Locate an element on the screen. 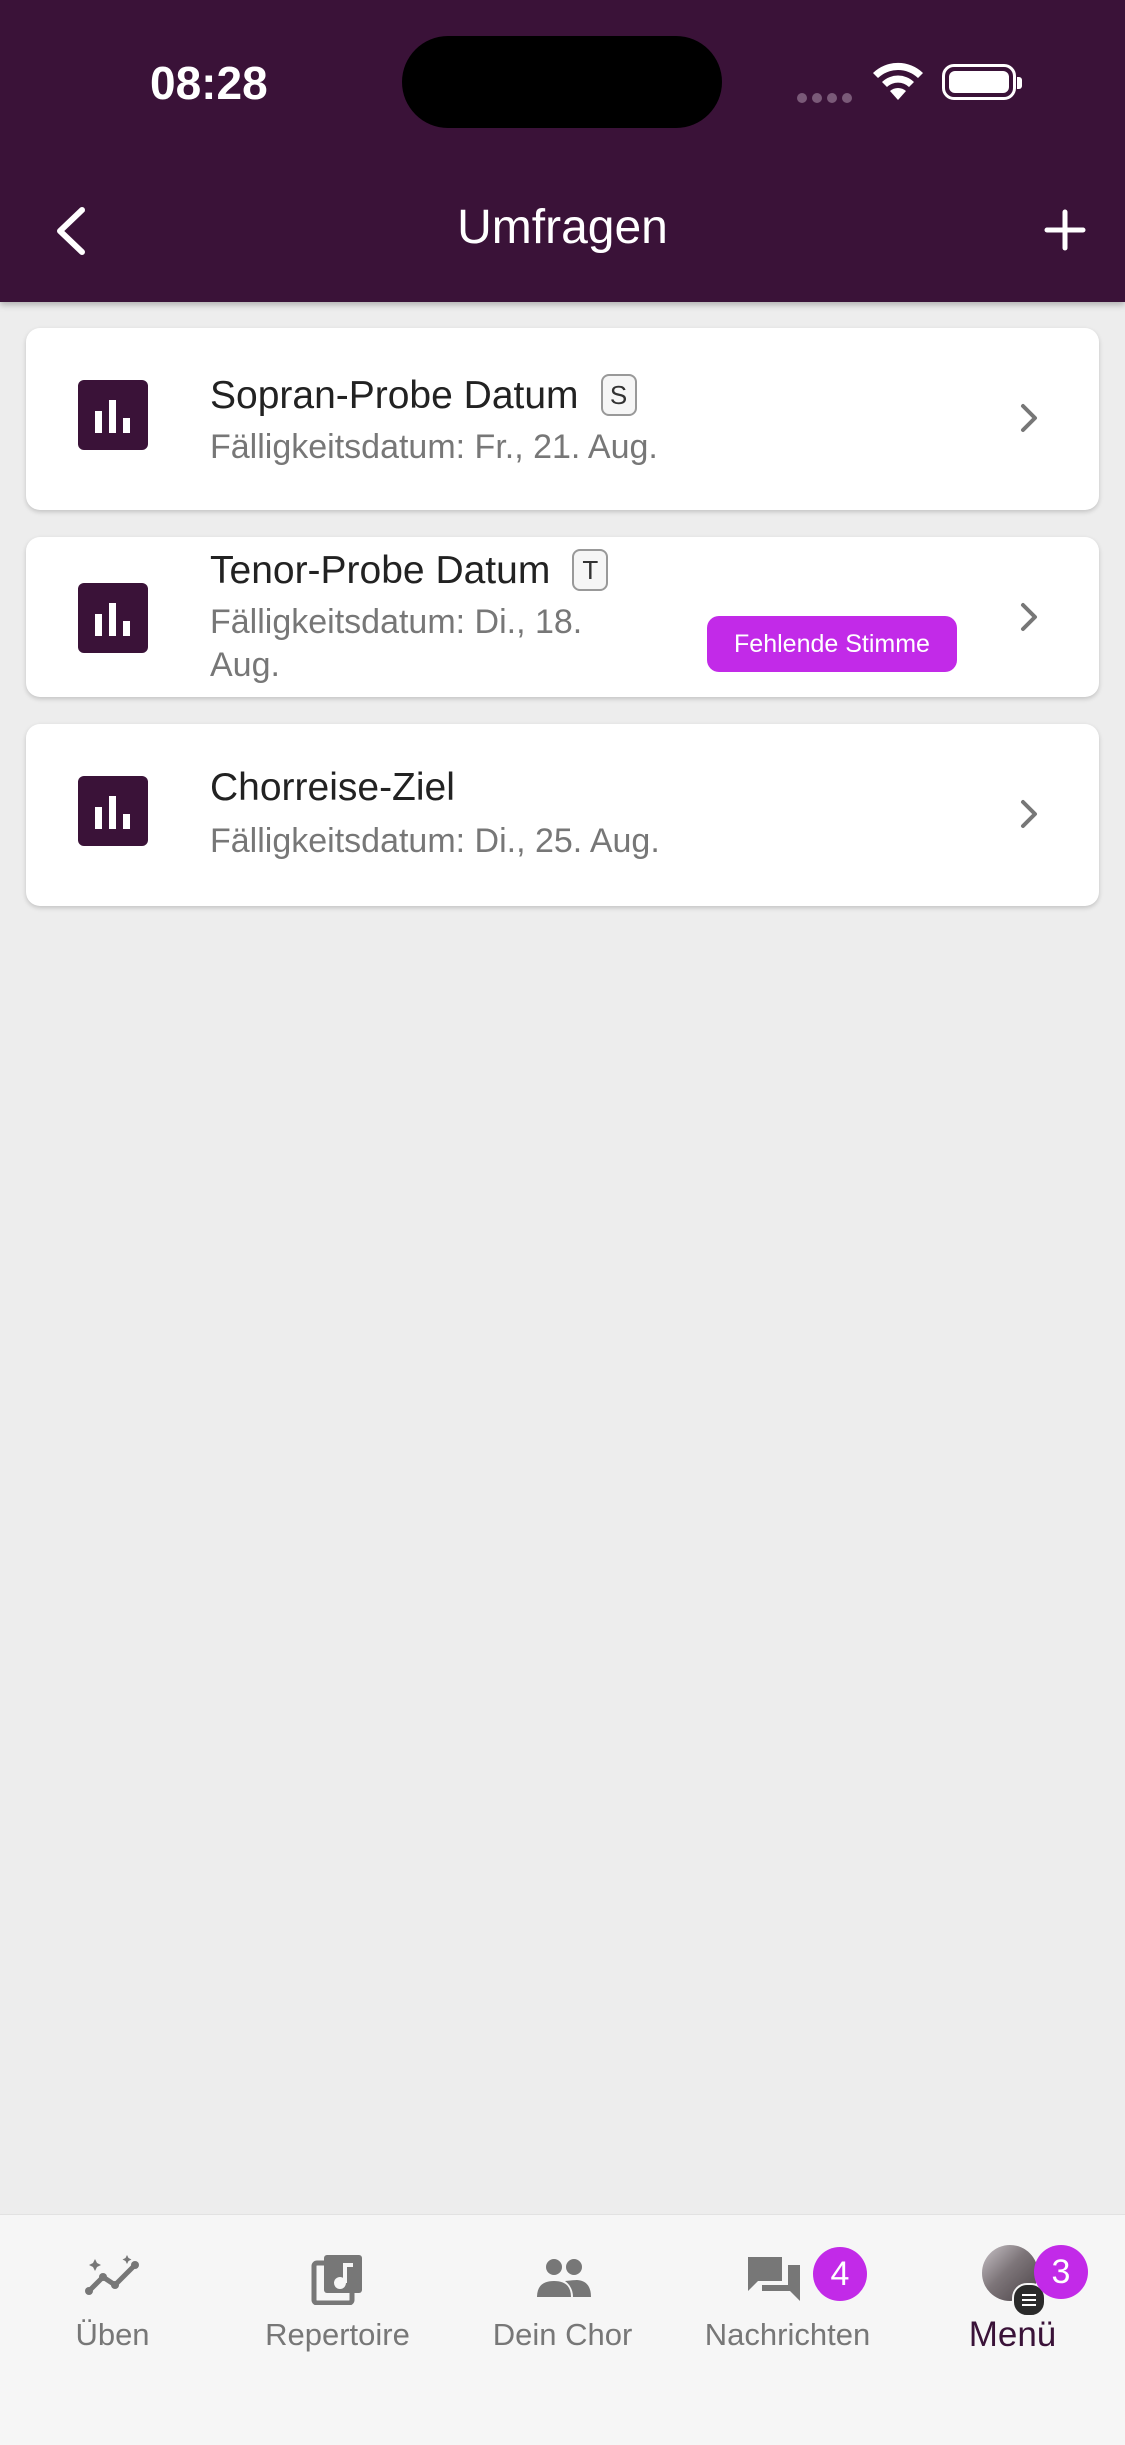 The height and width of the screenshot is (2445, 1125). nav-label: Menü is located at coordinates (1012, 2334).